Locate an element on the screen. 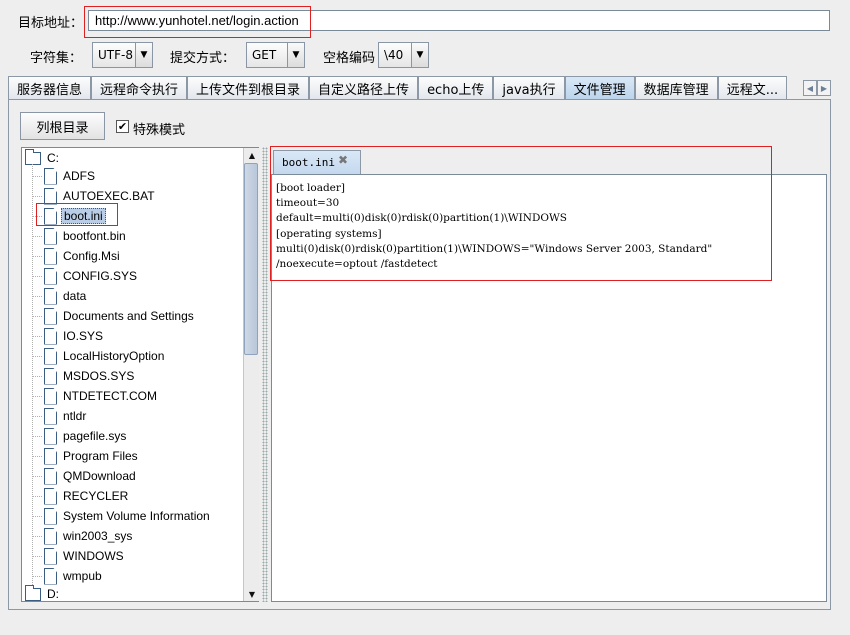 The image size is (850, 635). tree-item: RECYCLER is located at coordinates (87, 496).